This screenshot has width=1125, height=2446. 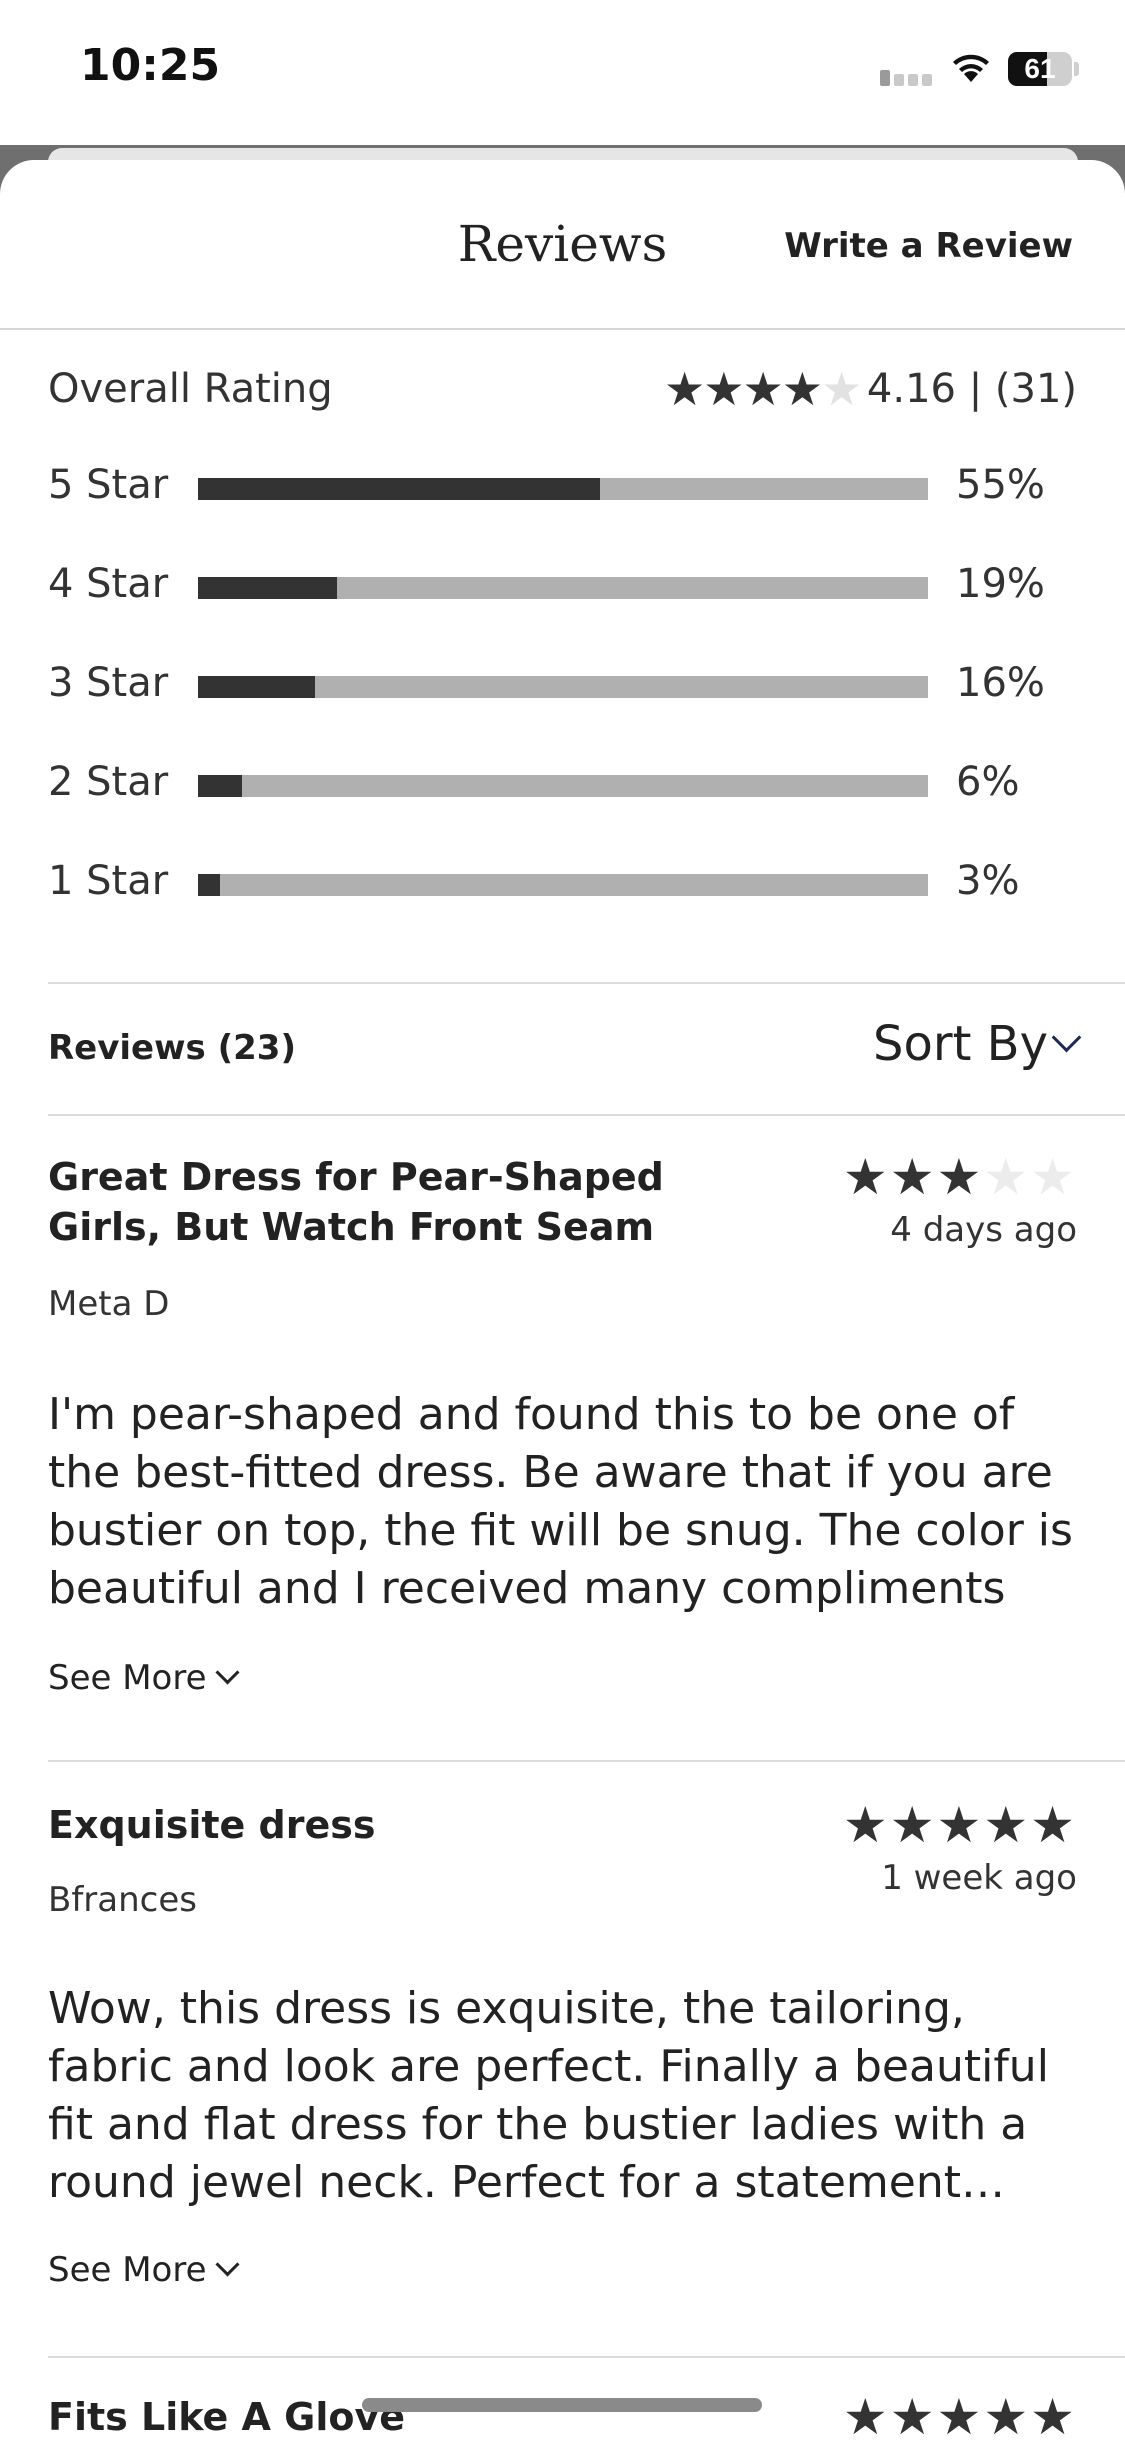 What do you see at coordinates (979, 1878) in the screenshot?
I see `review-date: 1 week ago` at bounding box center [979, 1878].